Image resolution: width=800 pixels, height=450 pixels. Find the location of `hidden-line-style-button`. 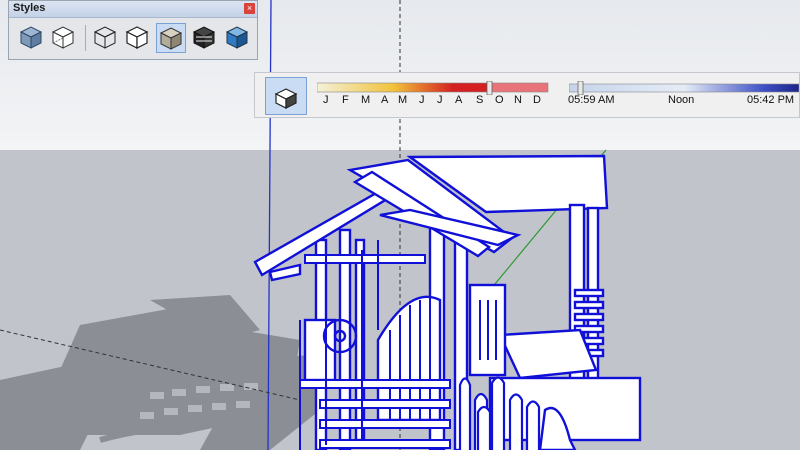

hidden-line-style-button is located at coordinates (138, 38).